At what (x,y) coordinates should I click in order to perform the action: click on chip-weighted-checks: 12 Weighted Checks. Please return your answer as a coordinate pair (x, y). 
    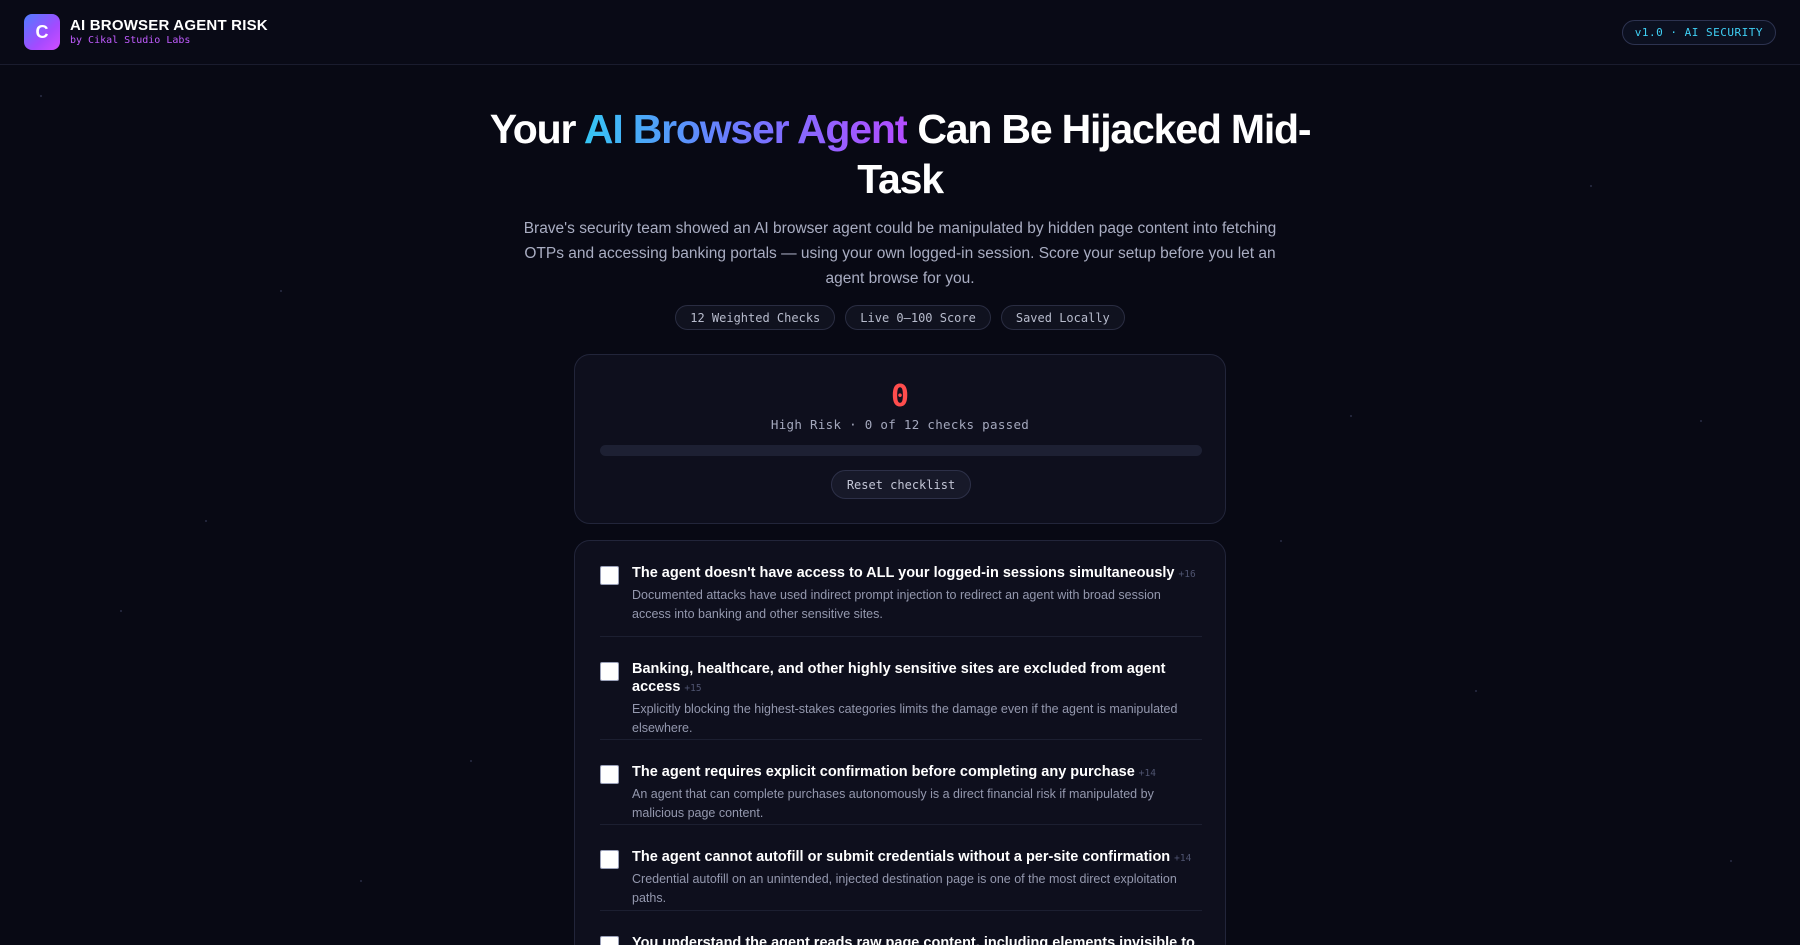
    Looking at the image, I should click on (755, 317).